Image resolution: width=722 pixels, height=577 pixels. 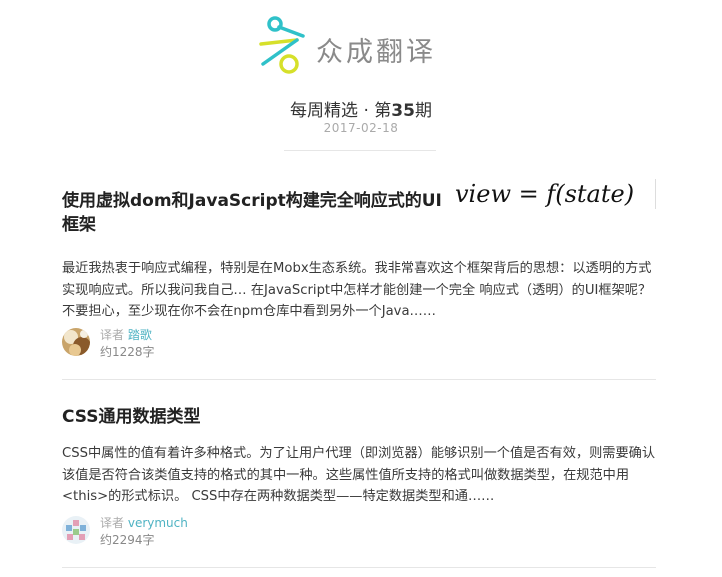 I want to click on issue-title-suffix: 期, so click(x=423, y=111).